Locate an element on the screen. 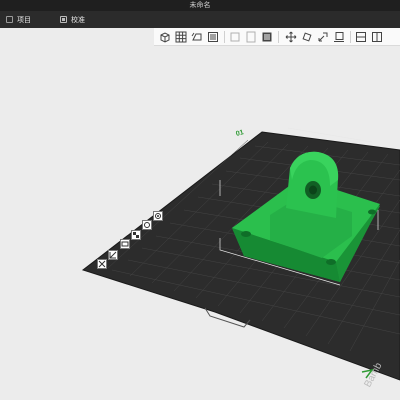  paste-icon is located at coordinates (251, 37).